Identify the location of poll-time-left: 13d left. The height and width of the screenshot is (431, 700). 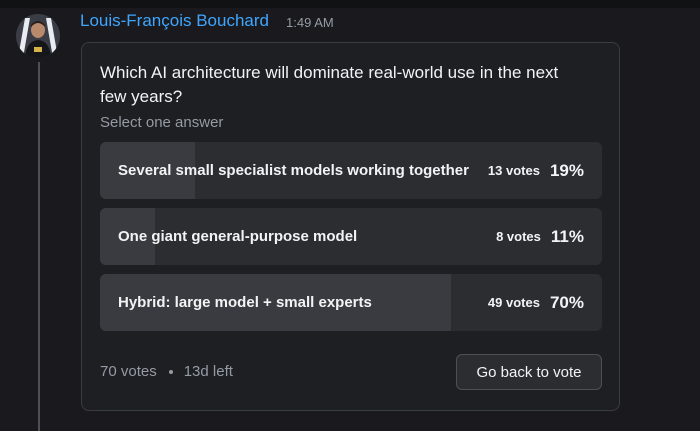
(208, 371).